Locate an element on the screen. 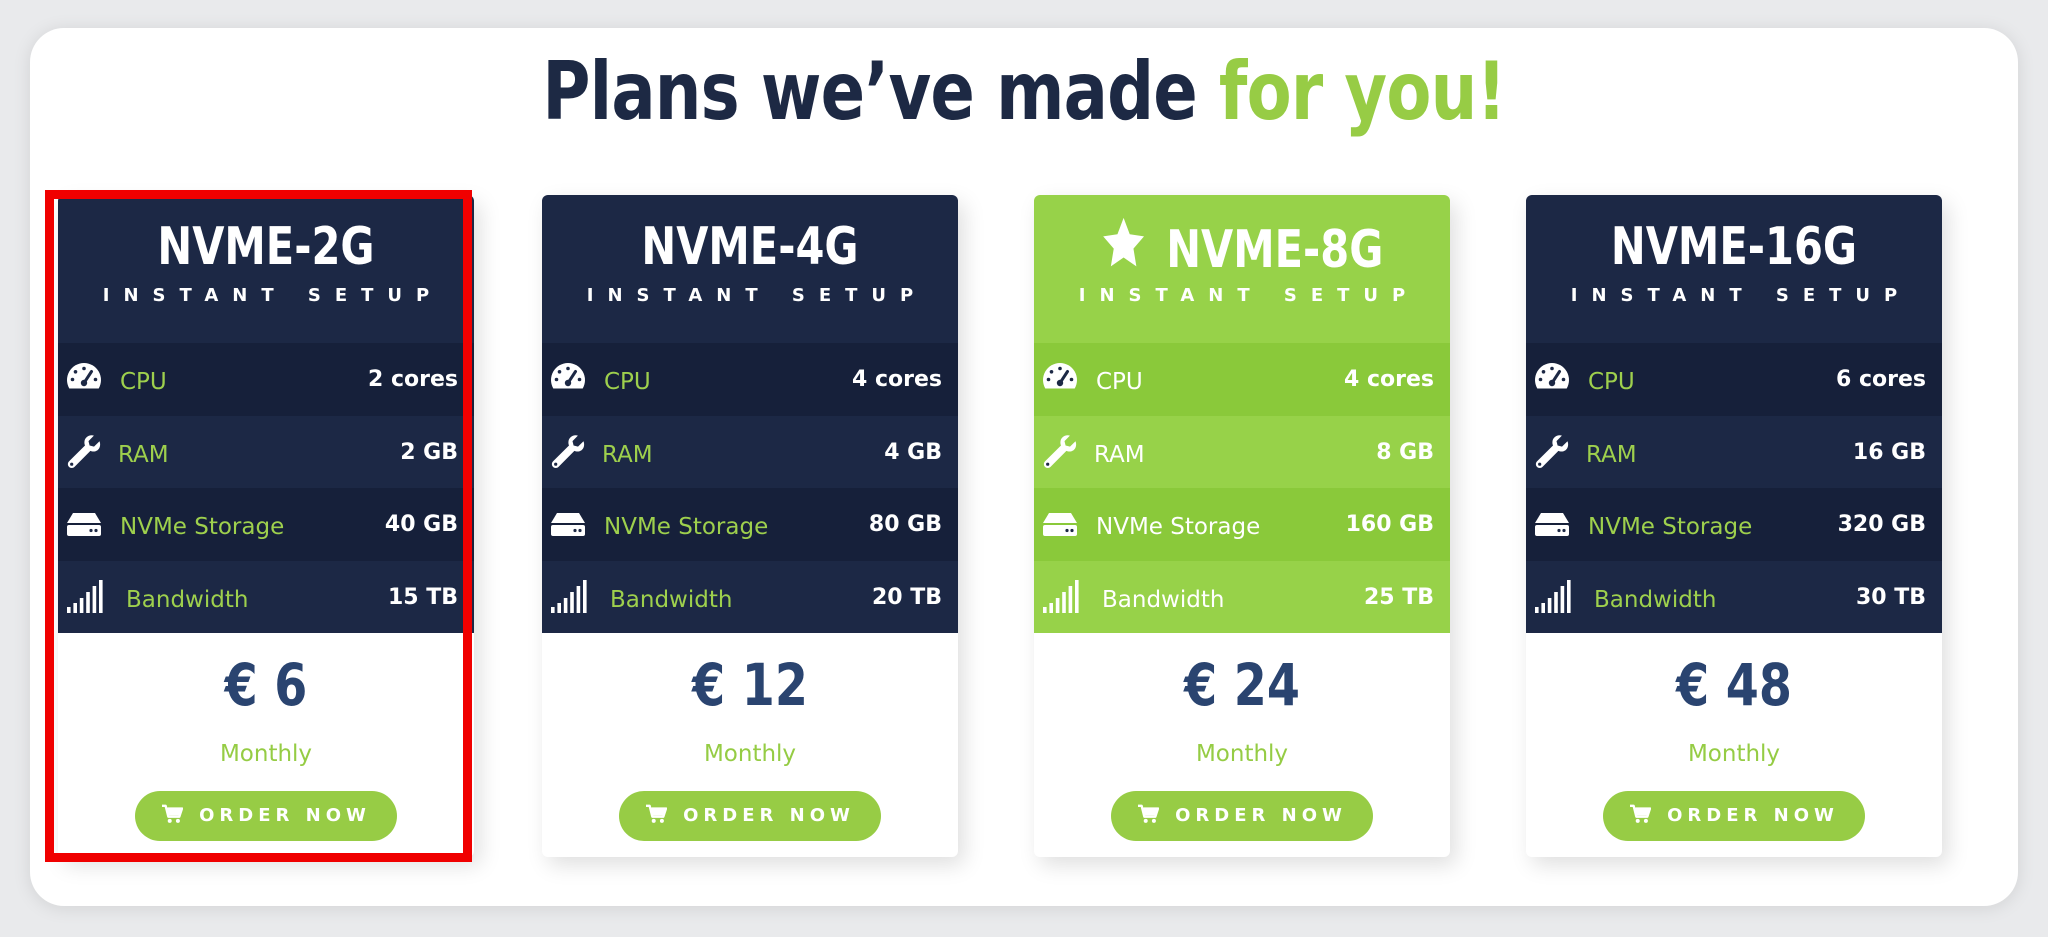  spec-value: 30 TB is located at coordinates (1890, 597).